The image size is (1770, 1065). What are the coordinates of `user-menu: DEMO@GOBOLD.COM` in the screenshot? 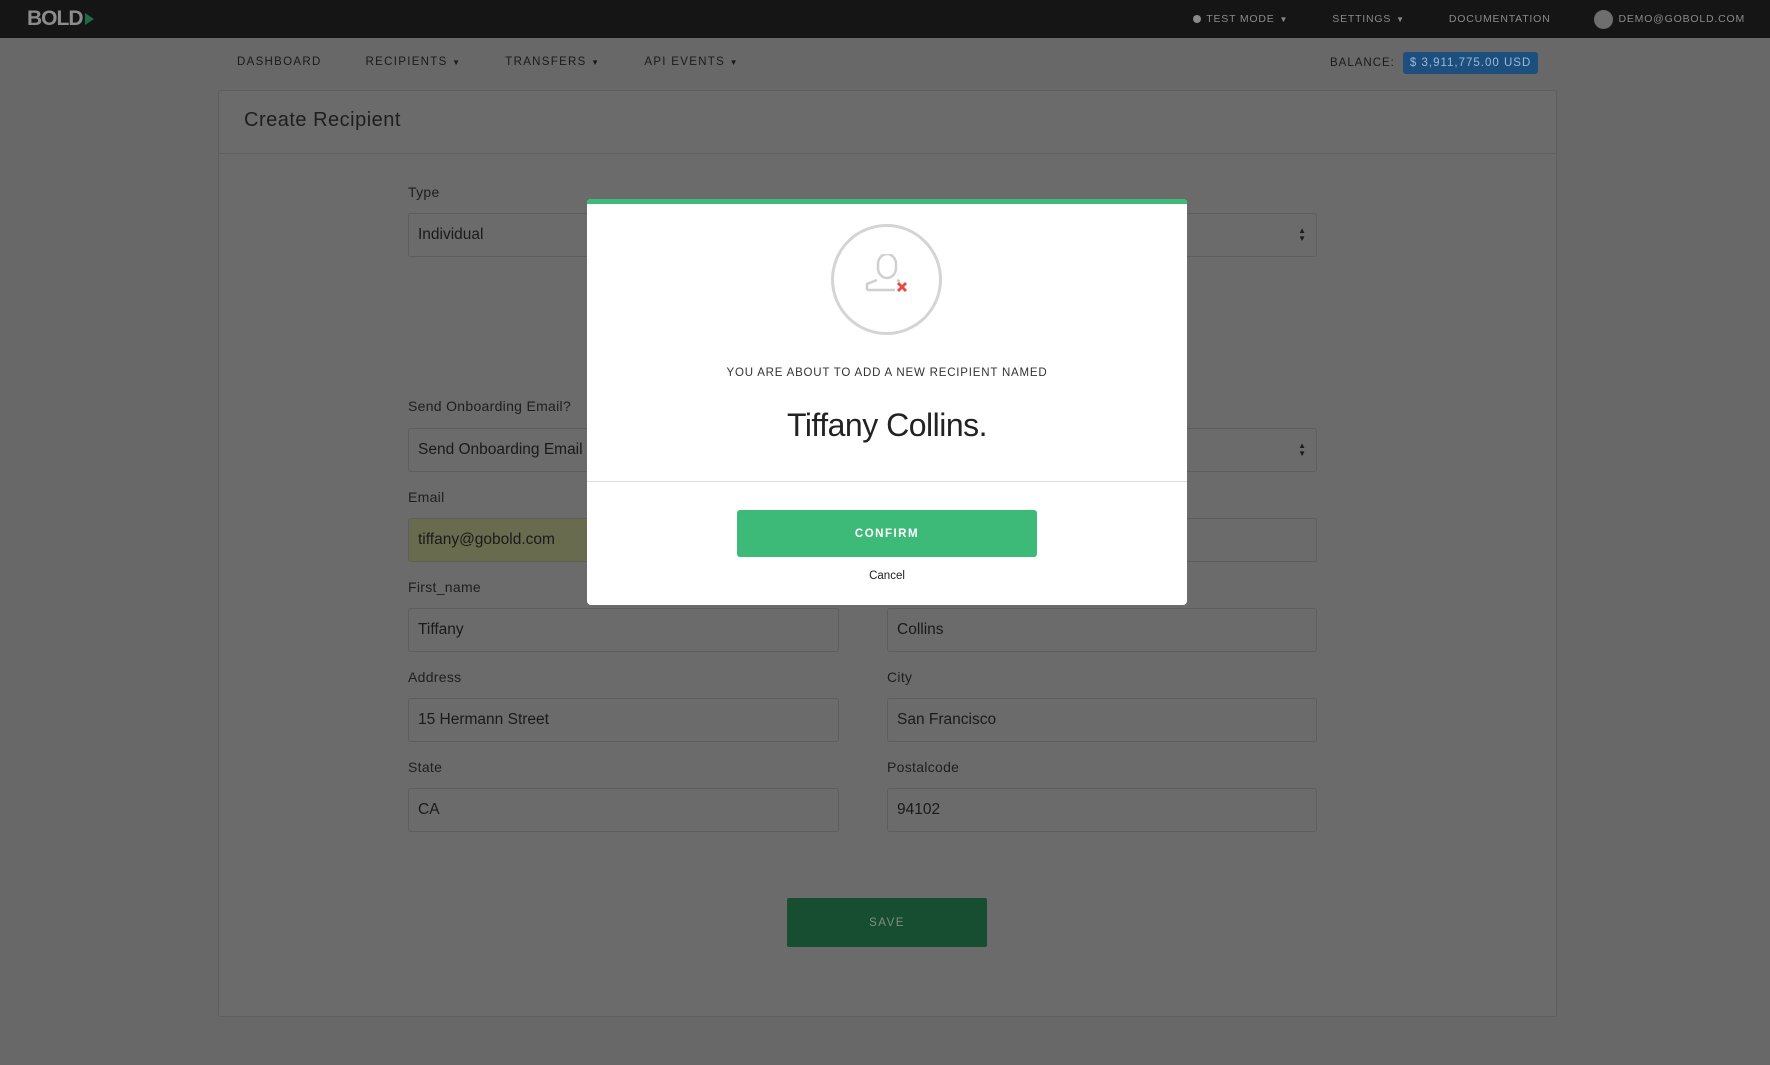 It's located at (1669, 19).